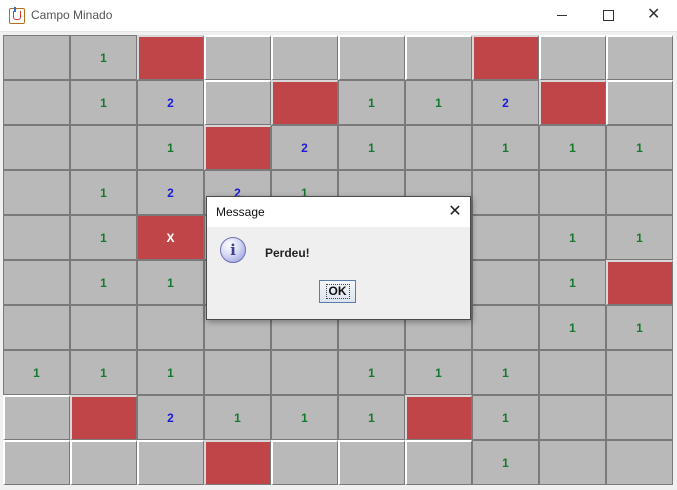  Describe the element at coordinates (72, 15) in the screenshot. I see `window-title: Campo Minado` at that location.